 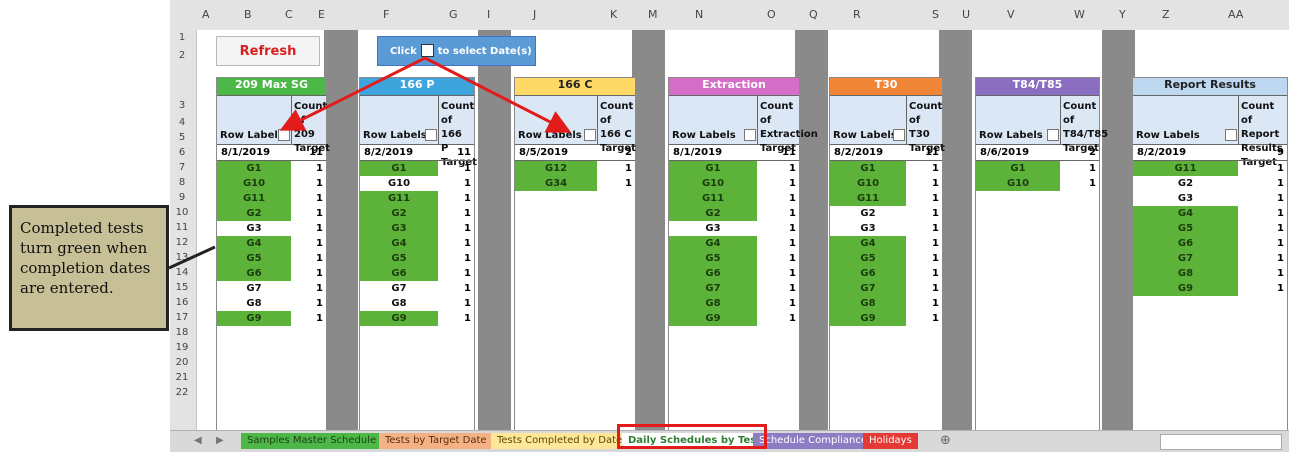 I want to click on tab-nav-left-icon: ◀, so click(x=198, y=441).